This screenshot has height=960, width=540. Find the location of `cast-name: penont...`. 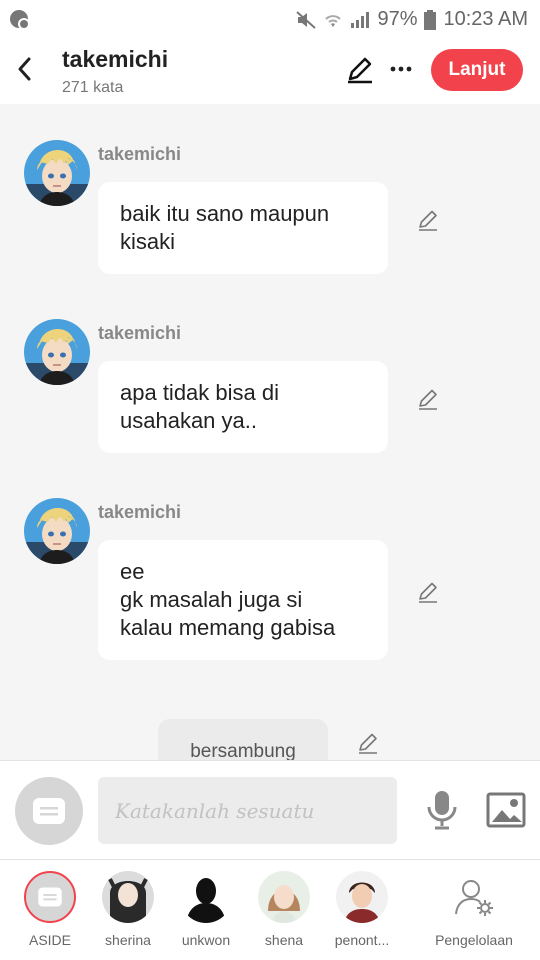

cast-name: penont... is located at coordinates (362, 940).